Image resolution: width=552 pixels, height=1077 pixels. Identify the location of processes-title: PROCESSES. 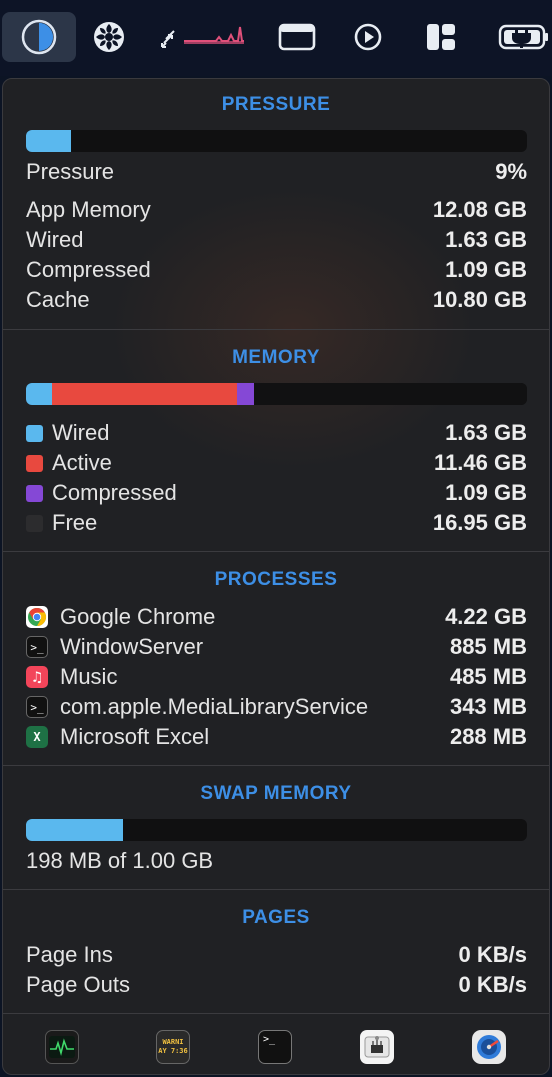
(276, 579).